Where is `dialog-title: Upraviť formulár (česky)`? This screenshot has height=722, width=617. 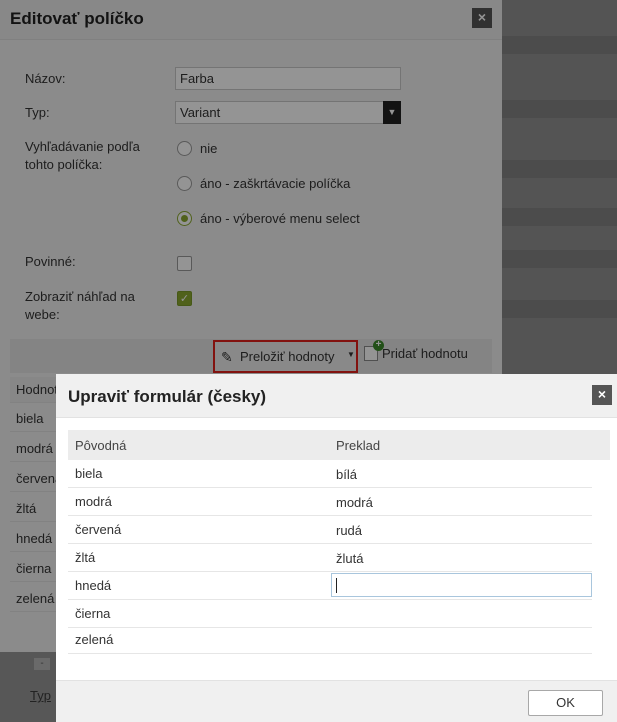
dialog-title: Upraviť formulár (česky) is located at coordinates (167, 396).